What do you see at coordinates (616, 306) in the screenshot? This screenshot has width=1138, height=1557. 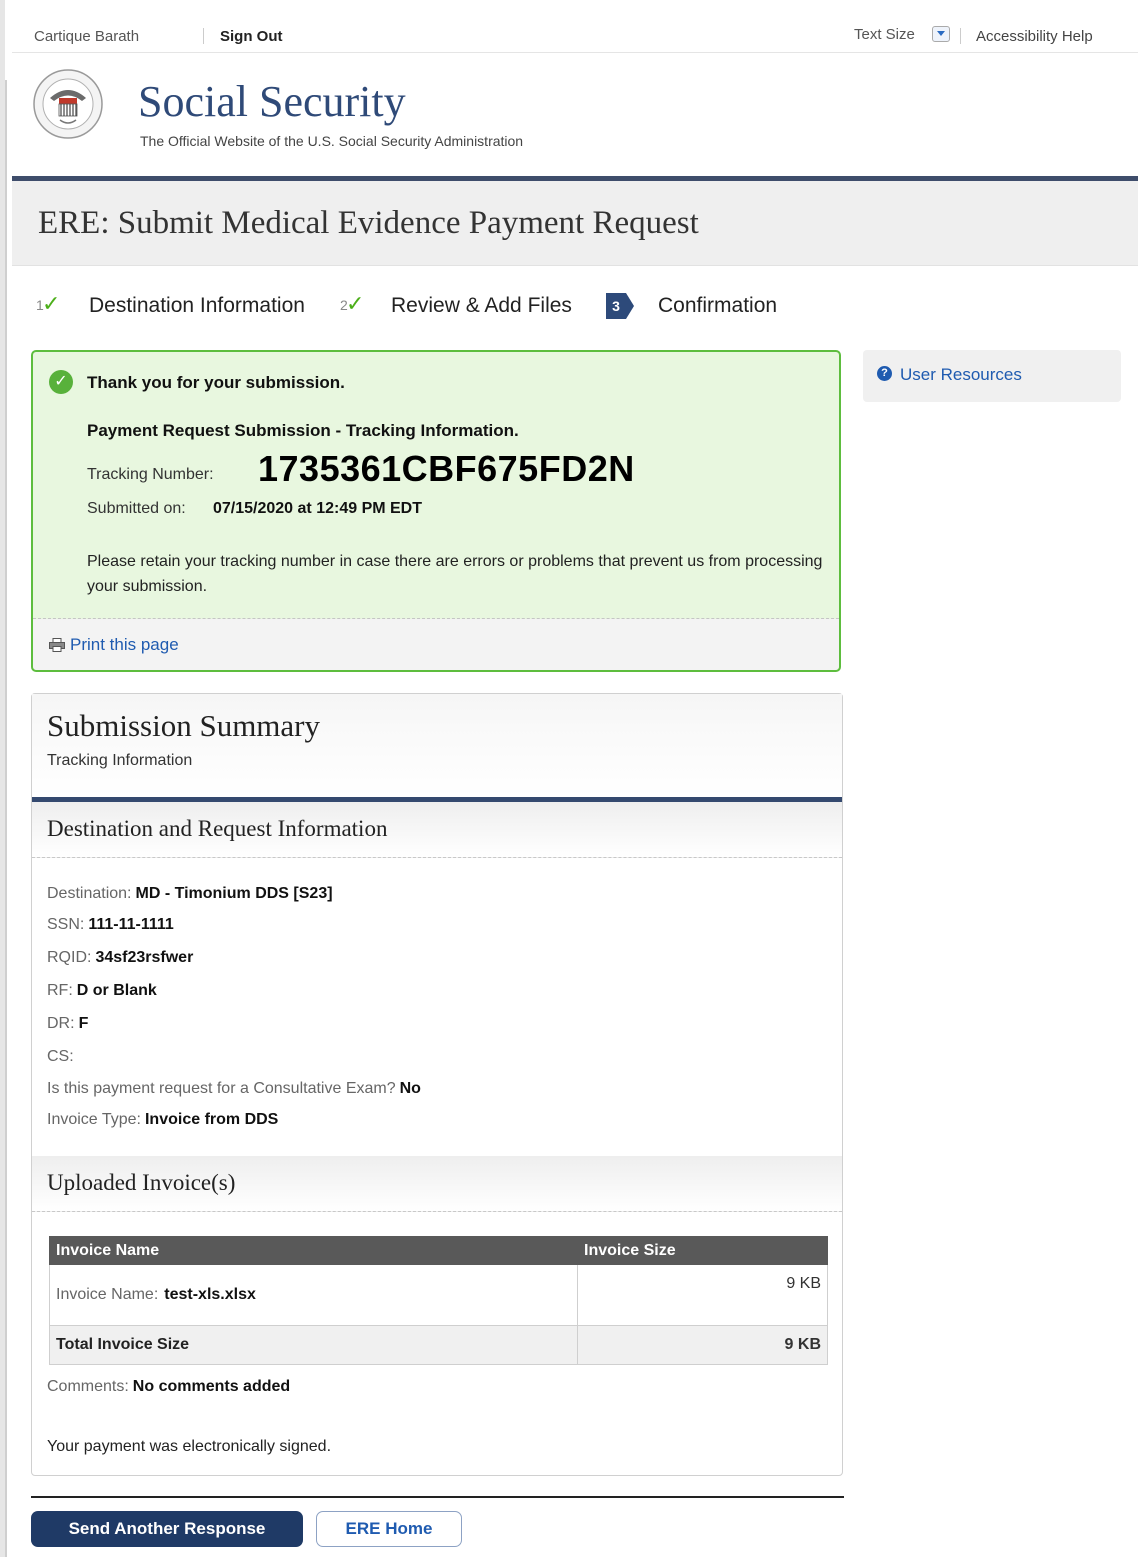 I see `svg-text: 3` at bounding box center [616, 306].